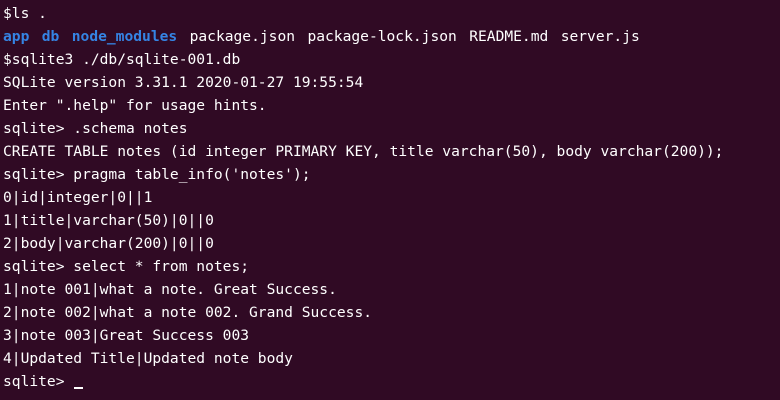 This screenshot has height=400, width=780. Describe the element at coordinates (38, 381) in the screenshot. I see `sqlite-prompt: sqlite>` at that location.